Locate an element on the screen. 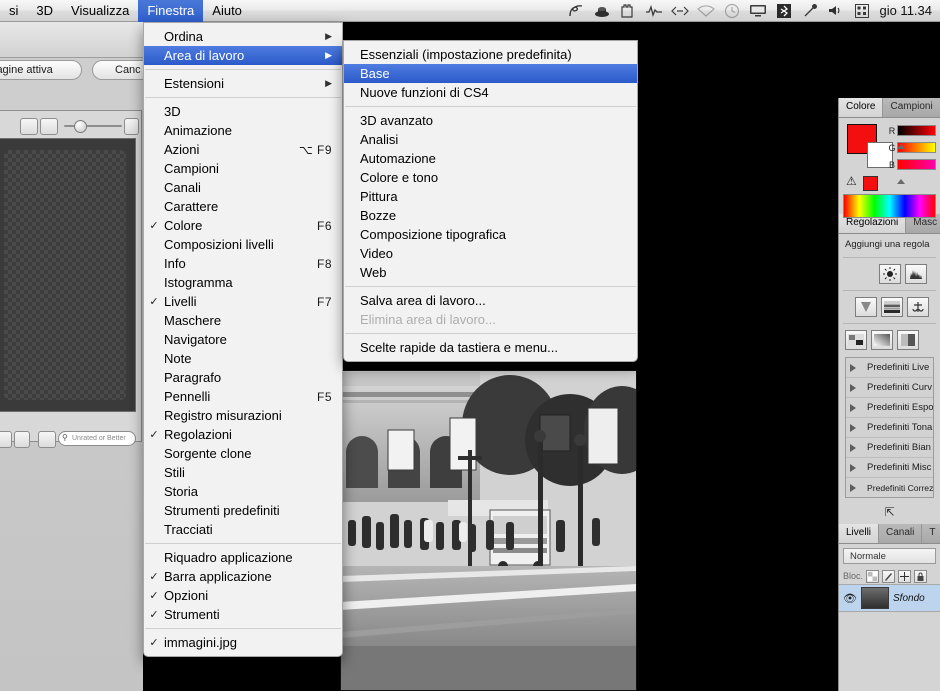  blend-mode-select: Normale is located at coordinates (889, 556).